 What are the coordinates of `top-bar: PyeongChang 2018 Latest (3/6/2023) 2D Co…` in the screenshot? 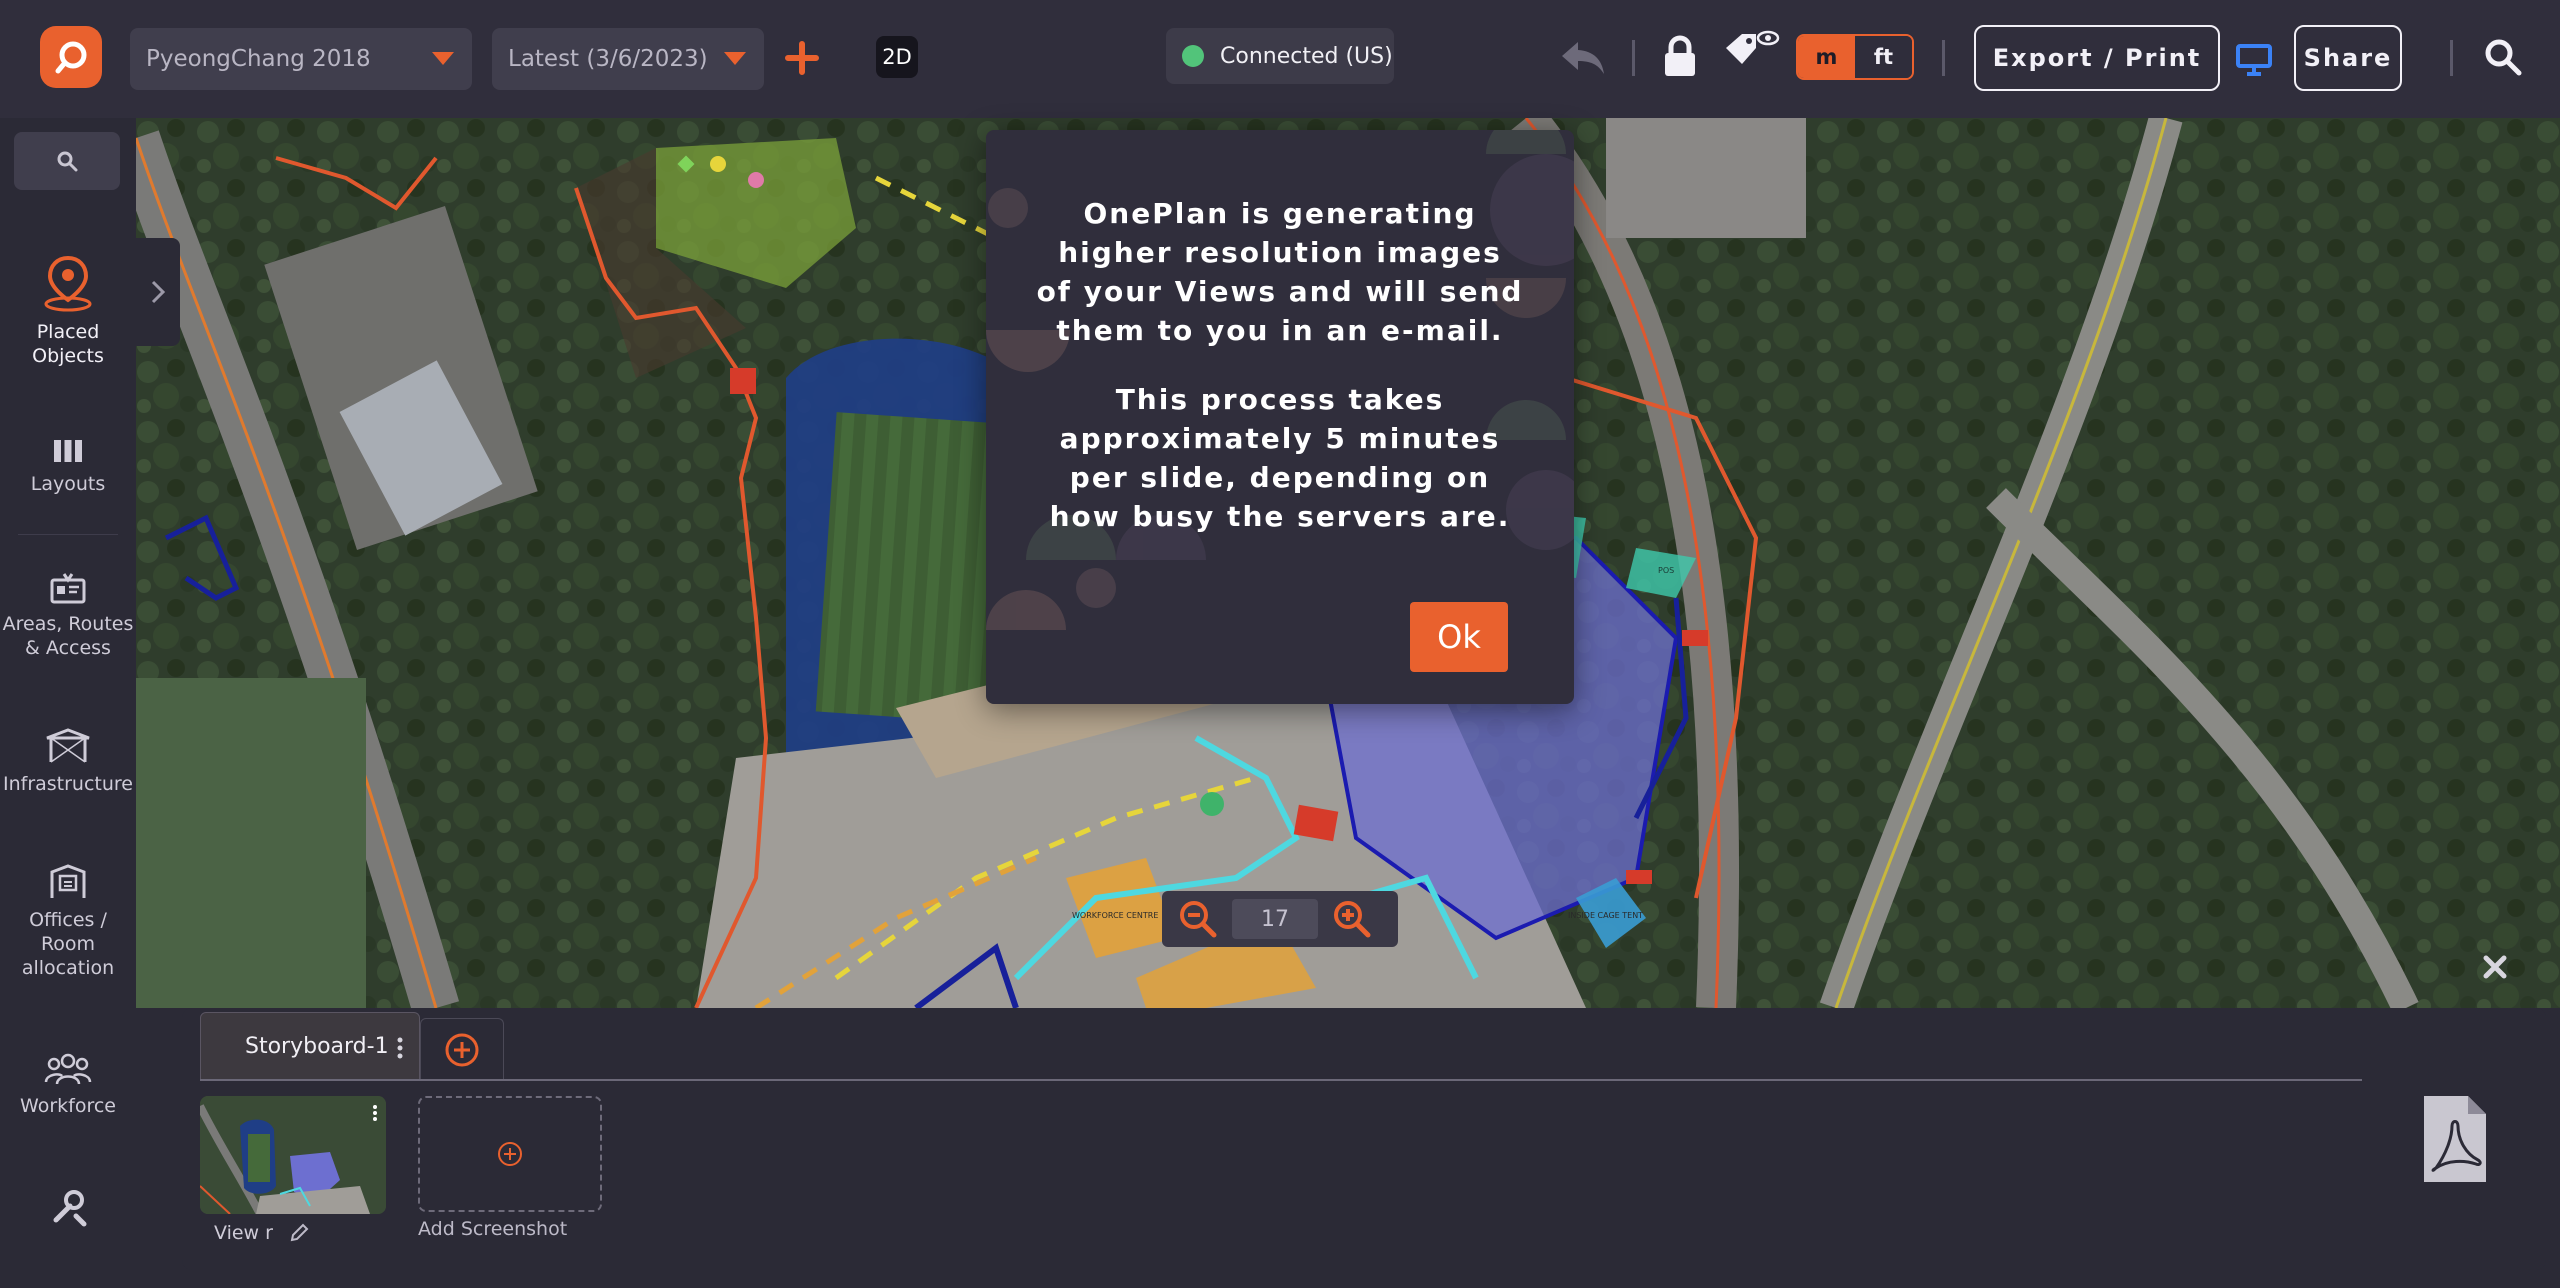 It's located at (1280, 59).